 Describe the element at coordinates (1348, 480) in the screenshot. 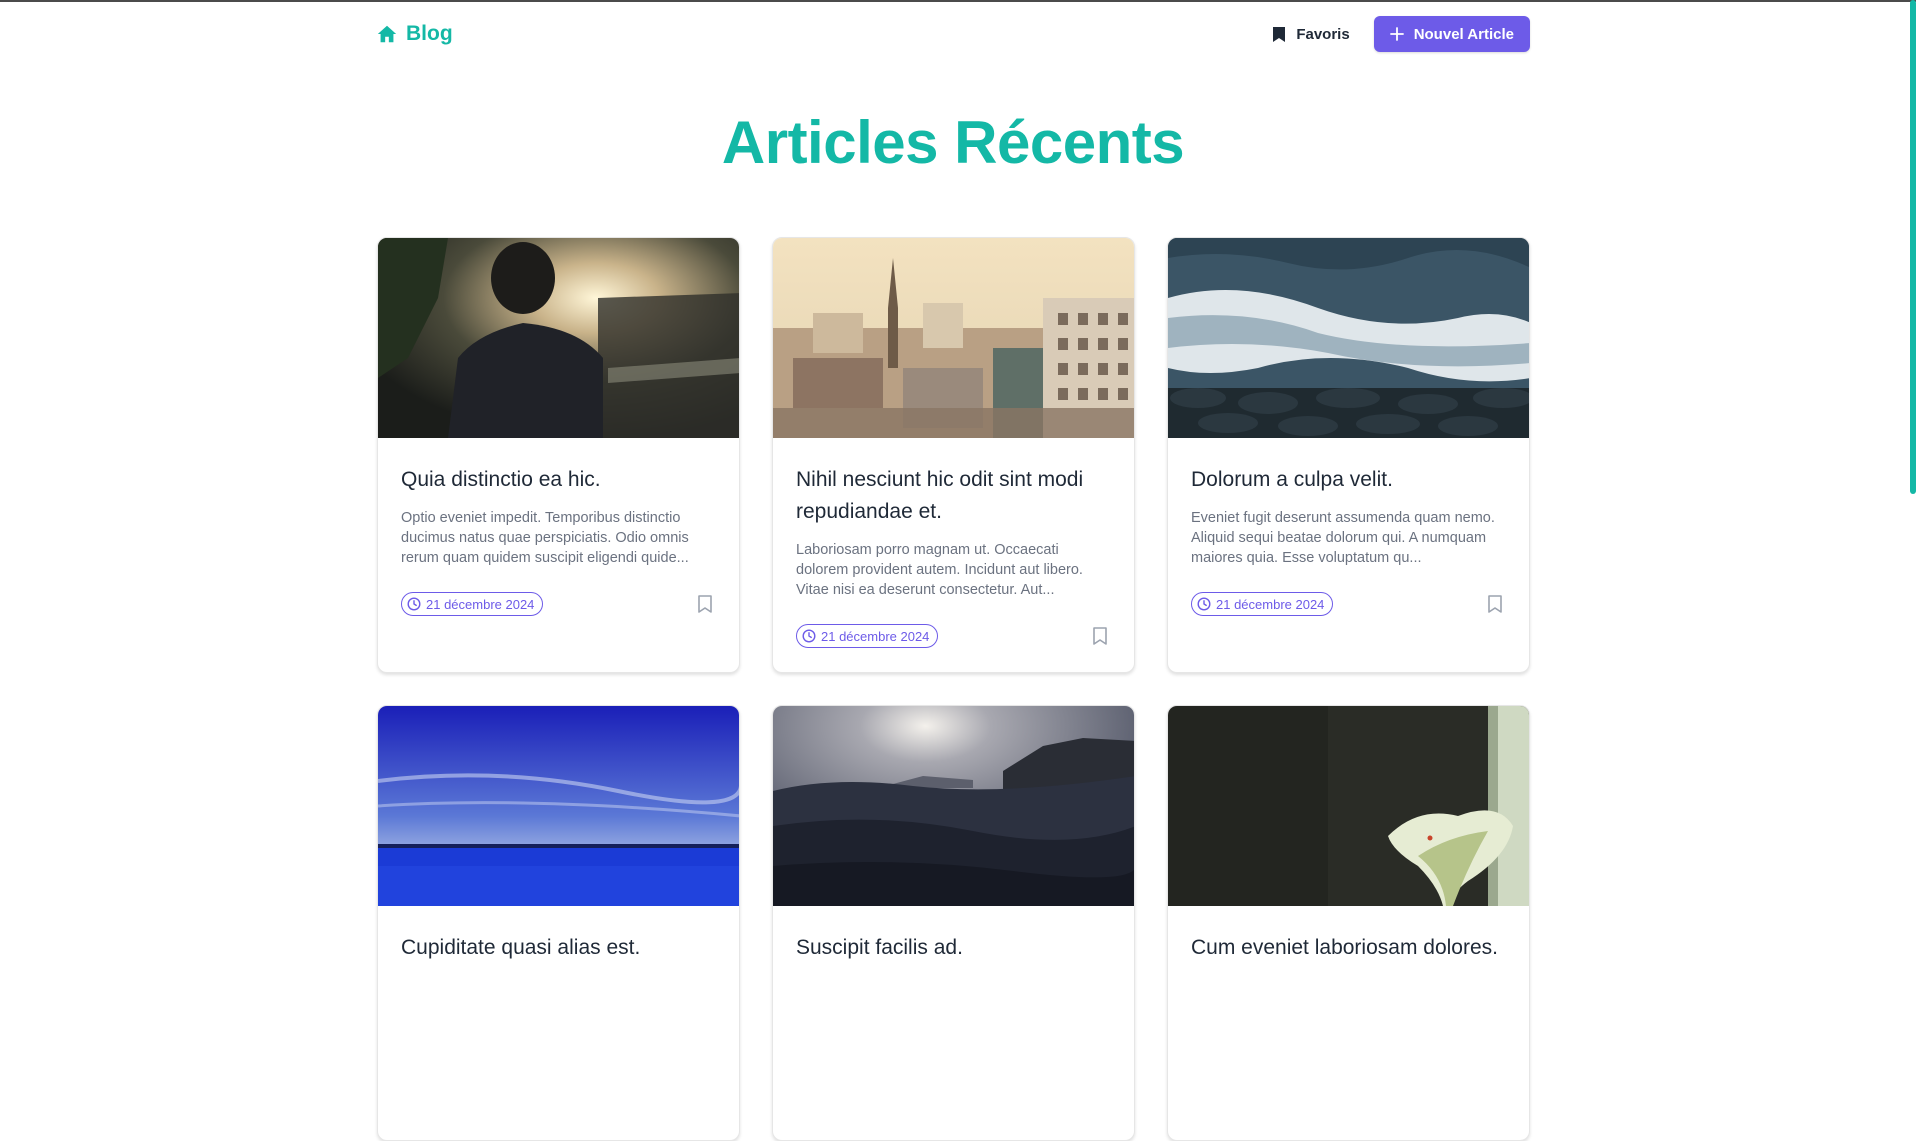

I see `article-title: Dolorum a culpa velit.` at that location.